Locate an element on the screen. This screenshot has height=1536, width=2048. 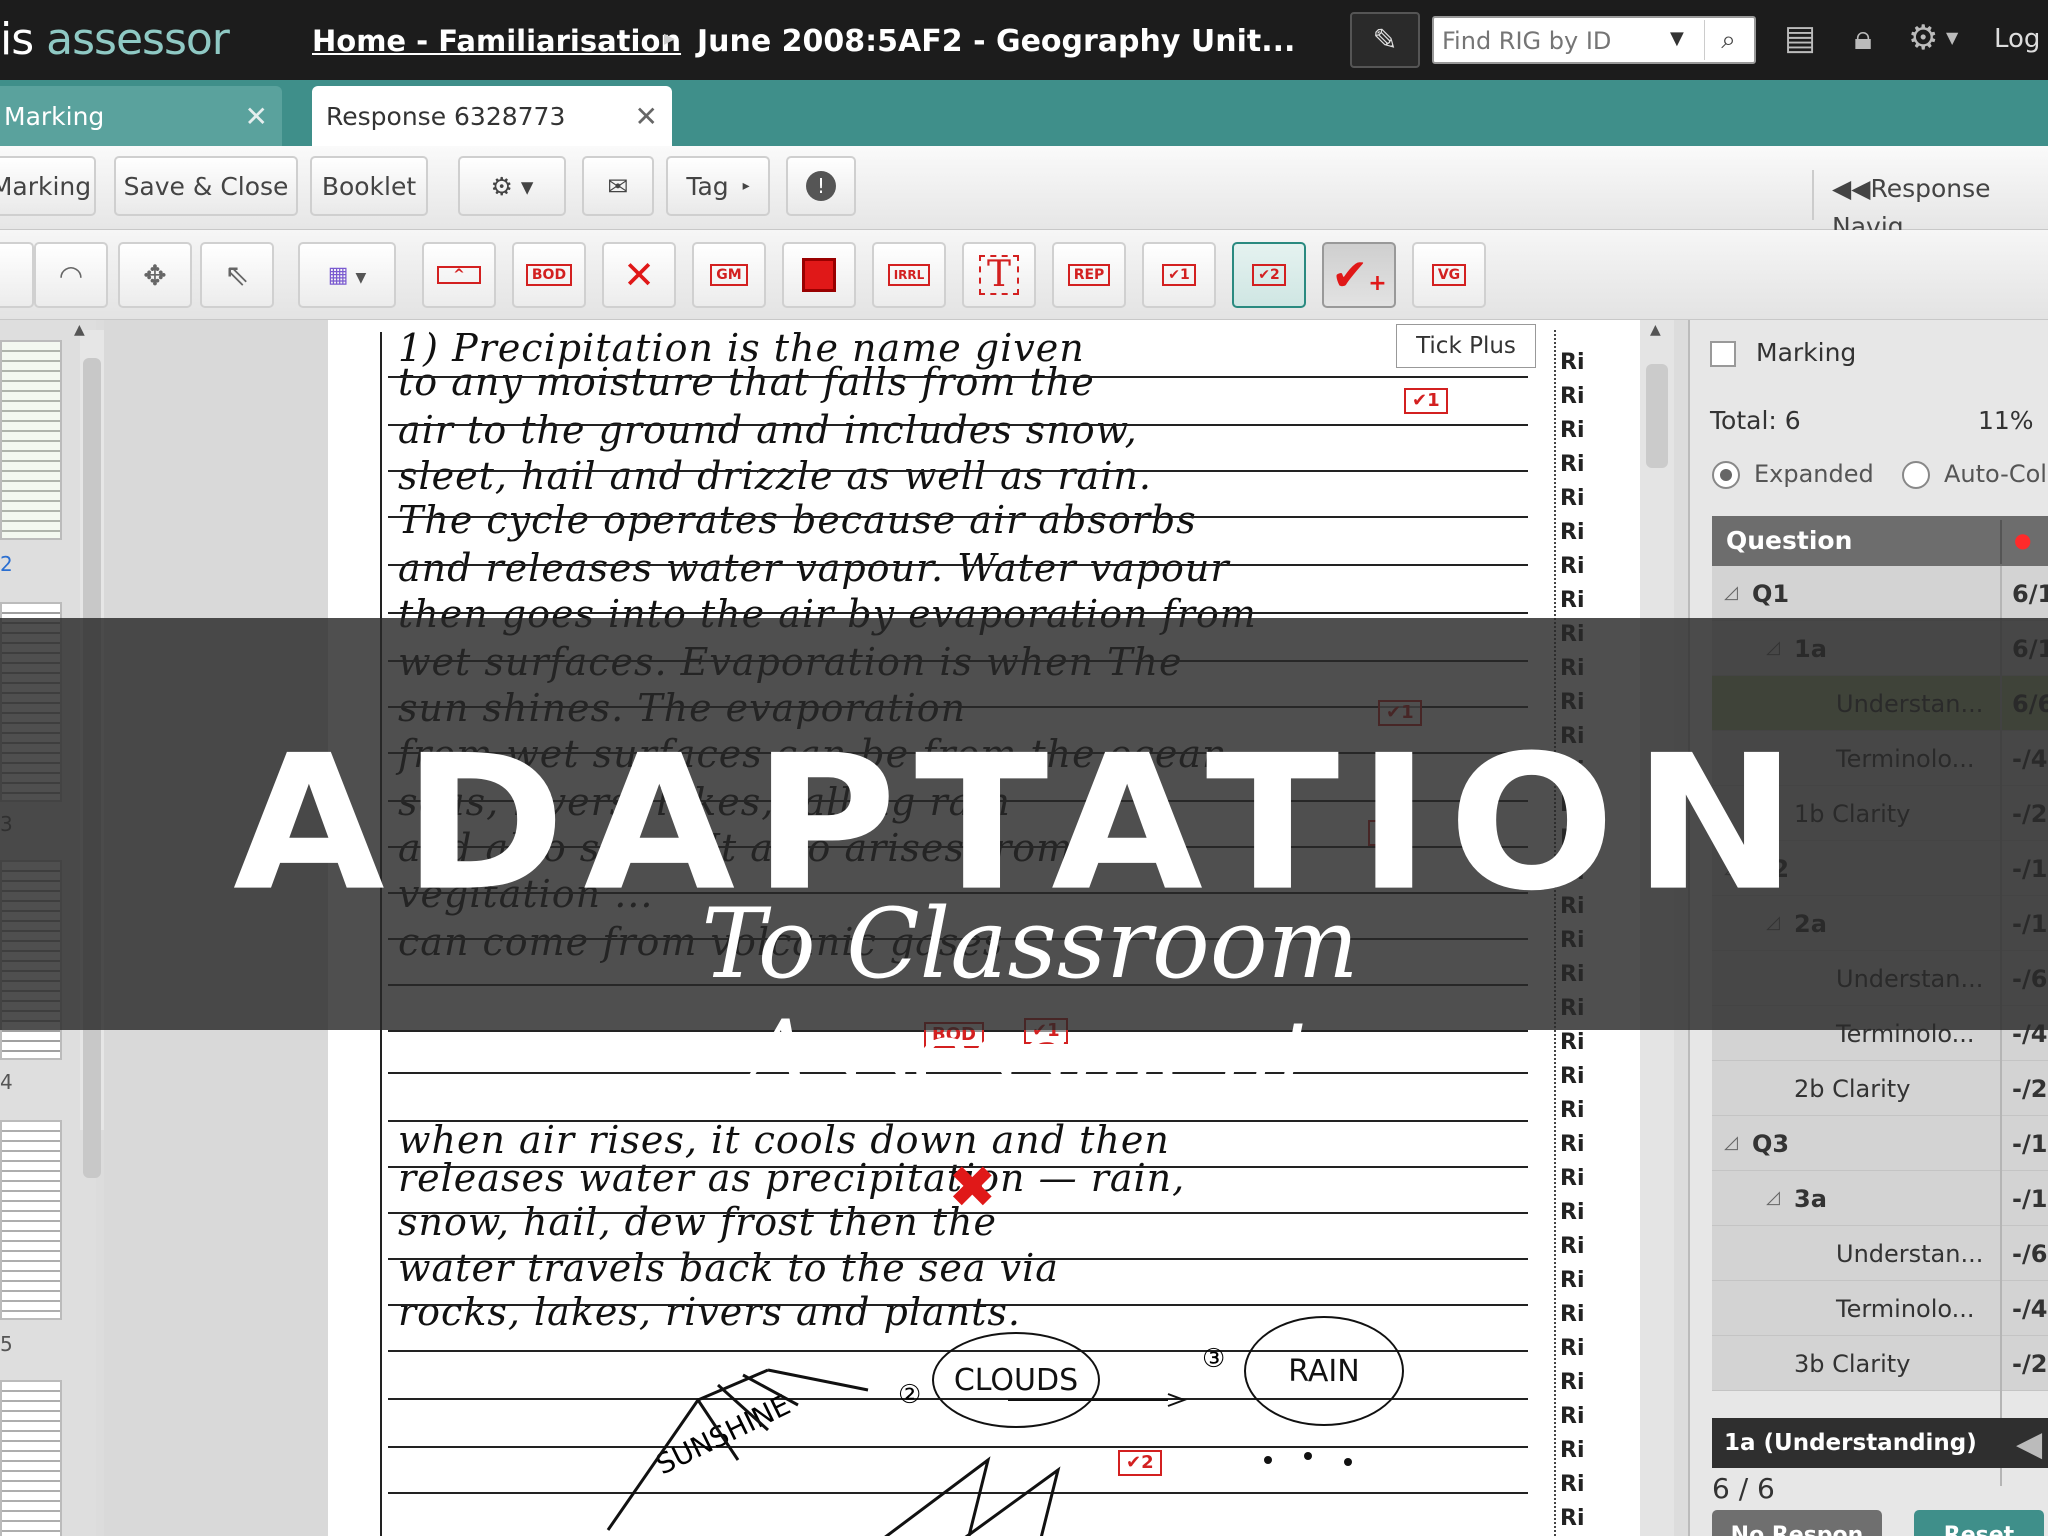
diagram-drawing is located at coordinates (979, 1452).